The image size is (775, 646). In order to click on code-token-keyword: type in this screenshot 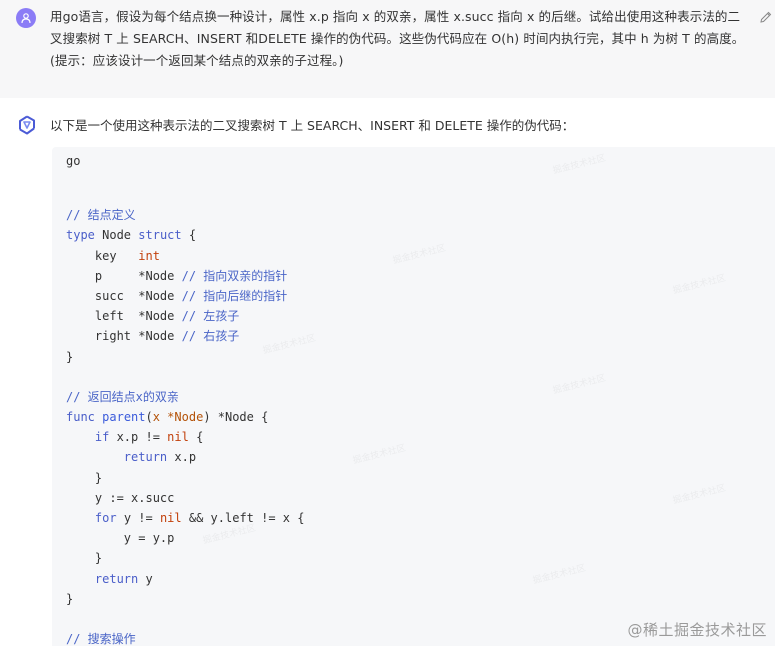, I will do `click(80, 235)`.